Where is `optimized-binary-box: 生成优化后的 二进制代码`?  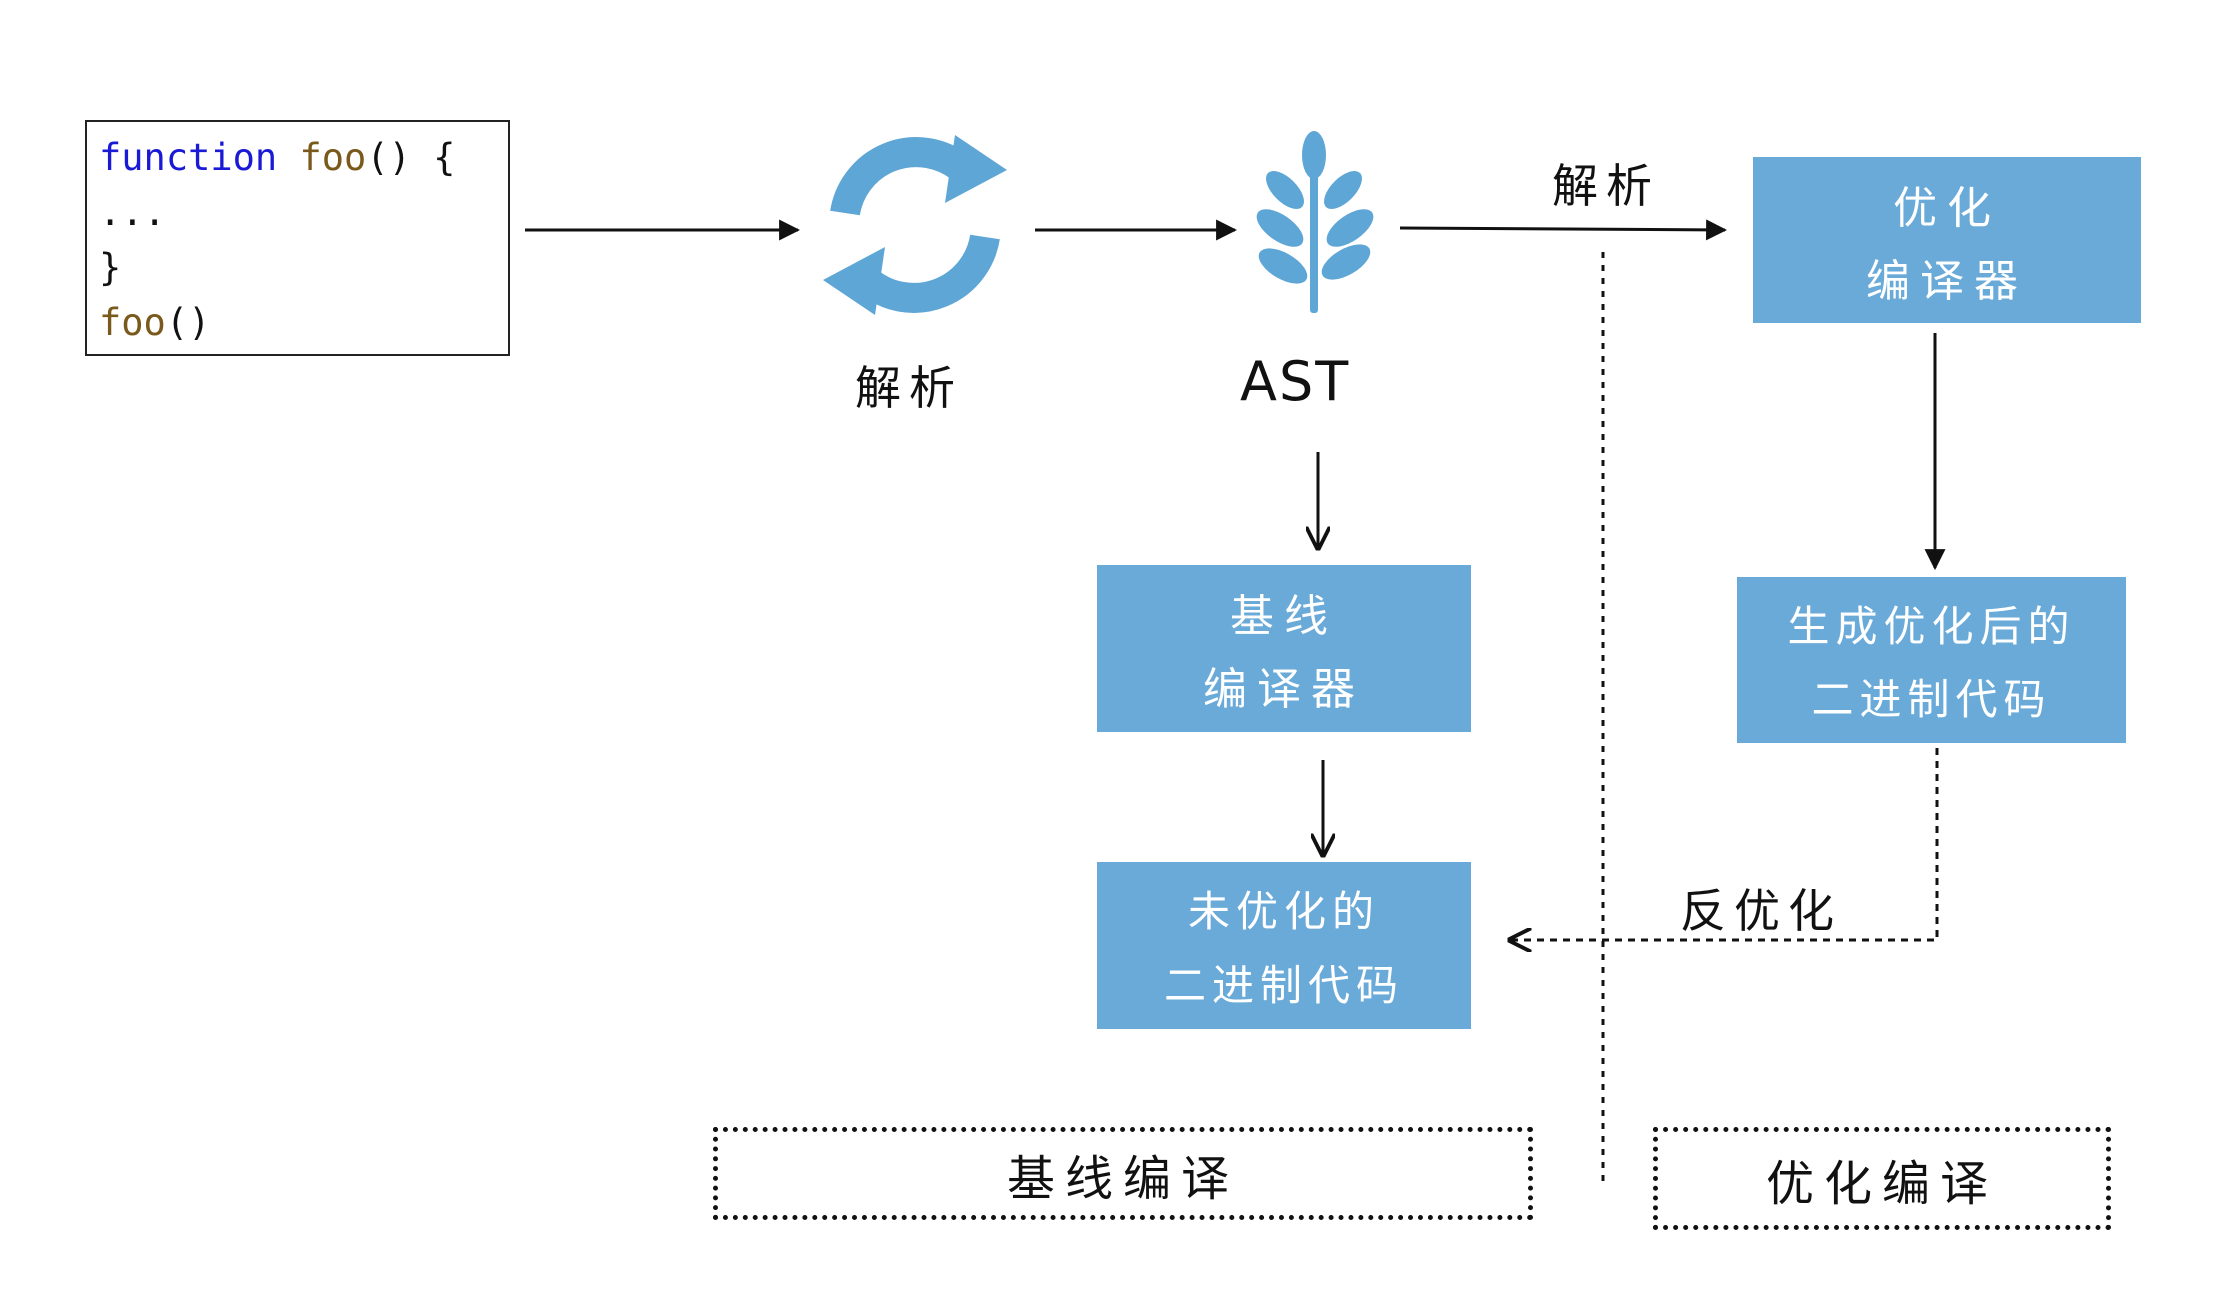 optimized-binary-box: 生成优化后的 二进制代码 is located at coordinates (1931, 660).